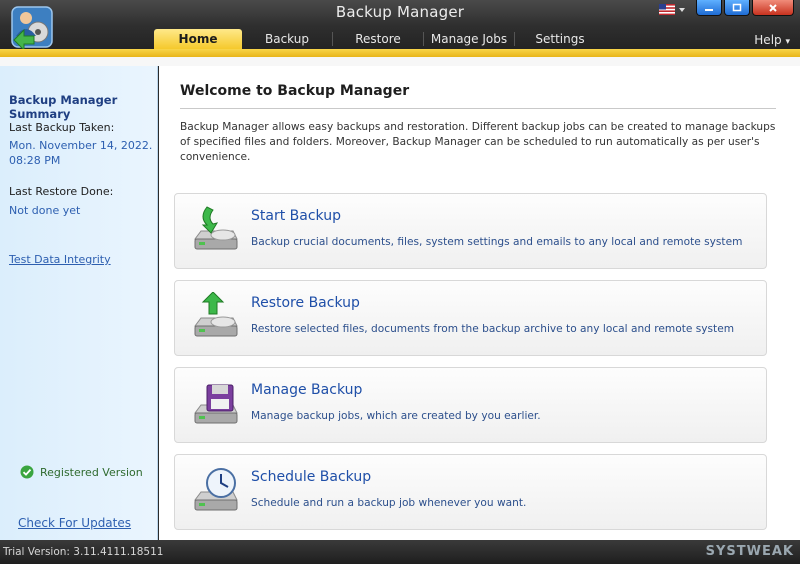 The image size is (800, 564). I want to click on registered-status: Registered Version, so click(81, 472).